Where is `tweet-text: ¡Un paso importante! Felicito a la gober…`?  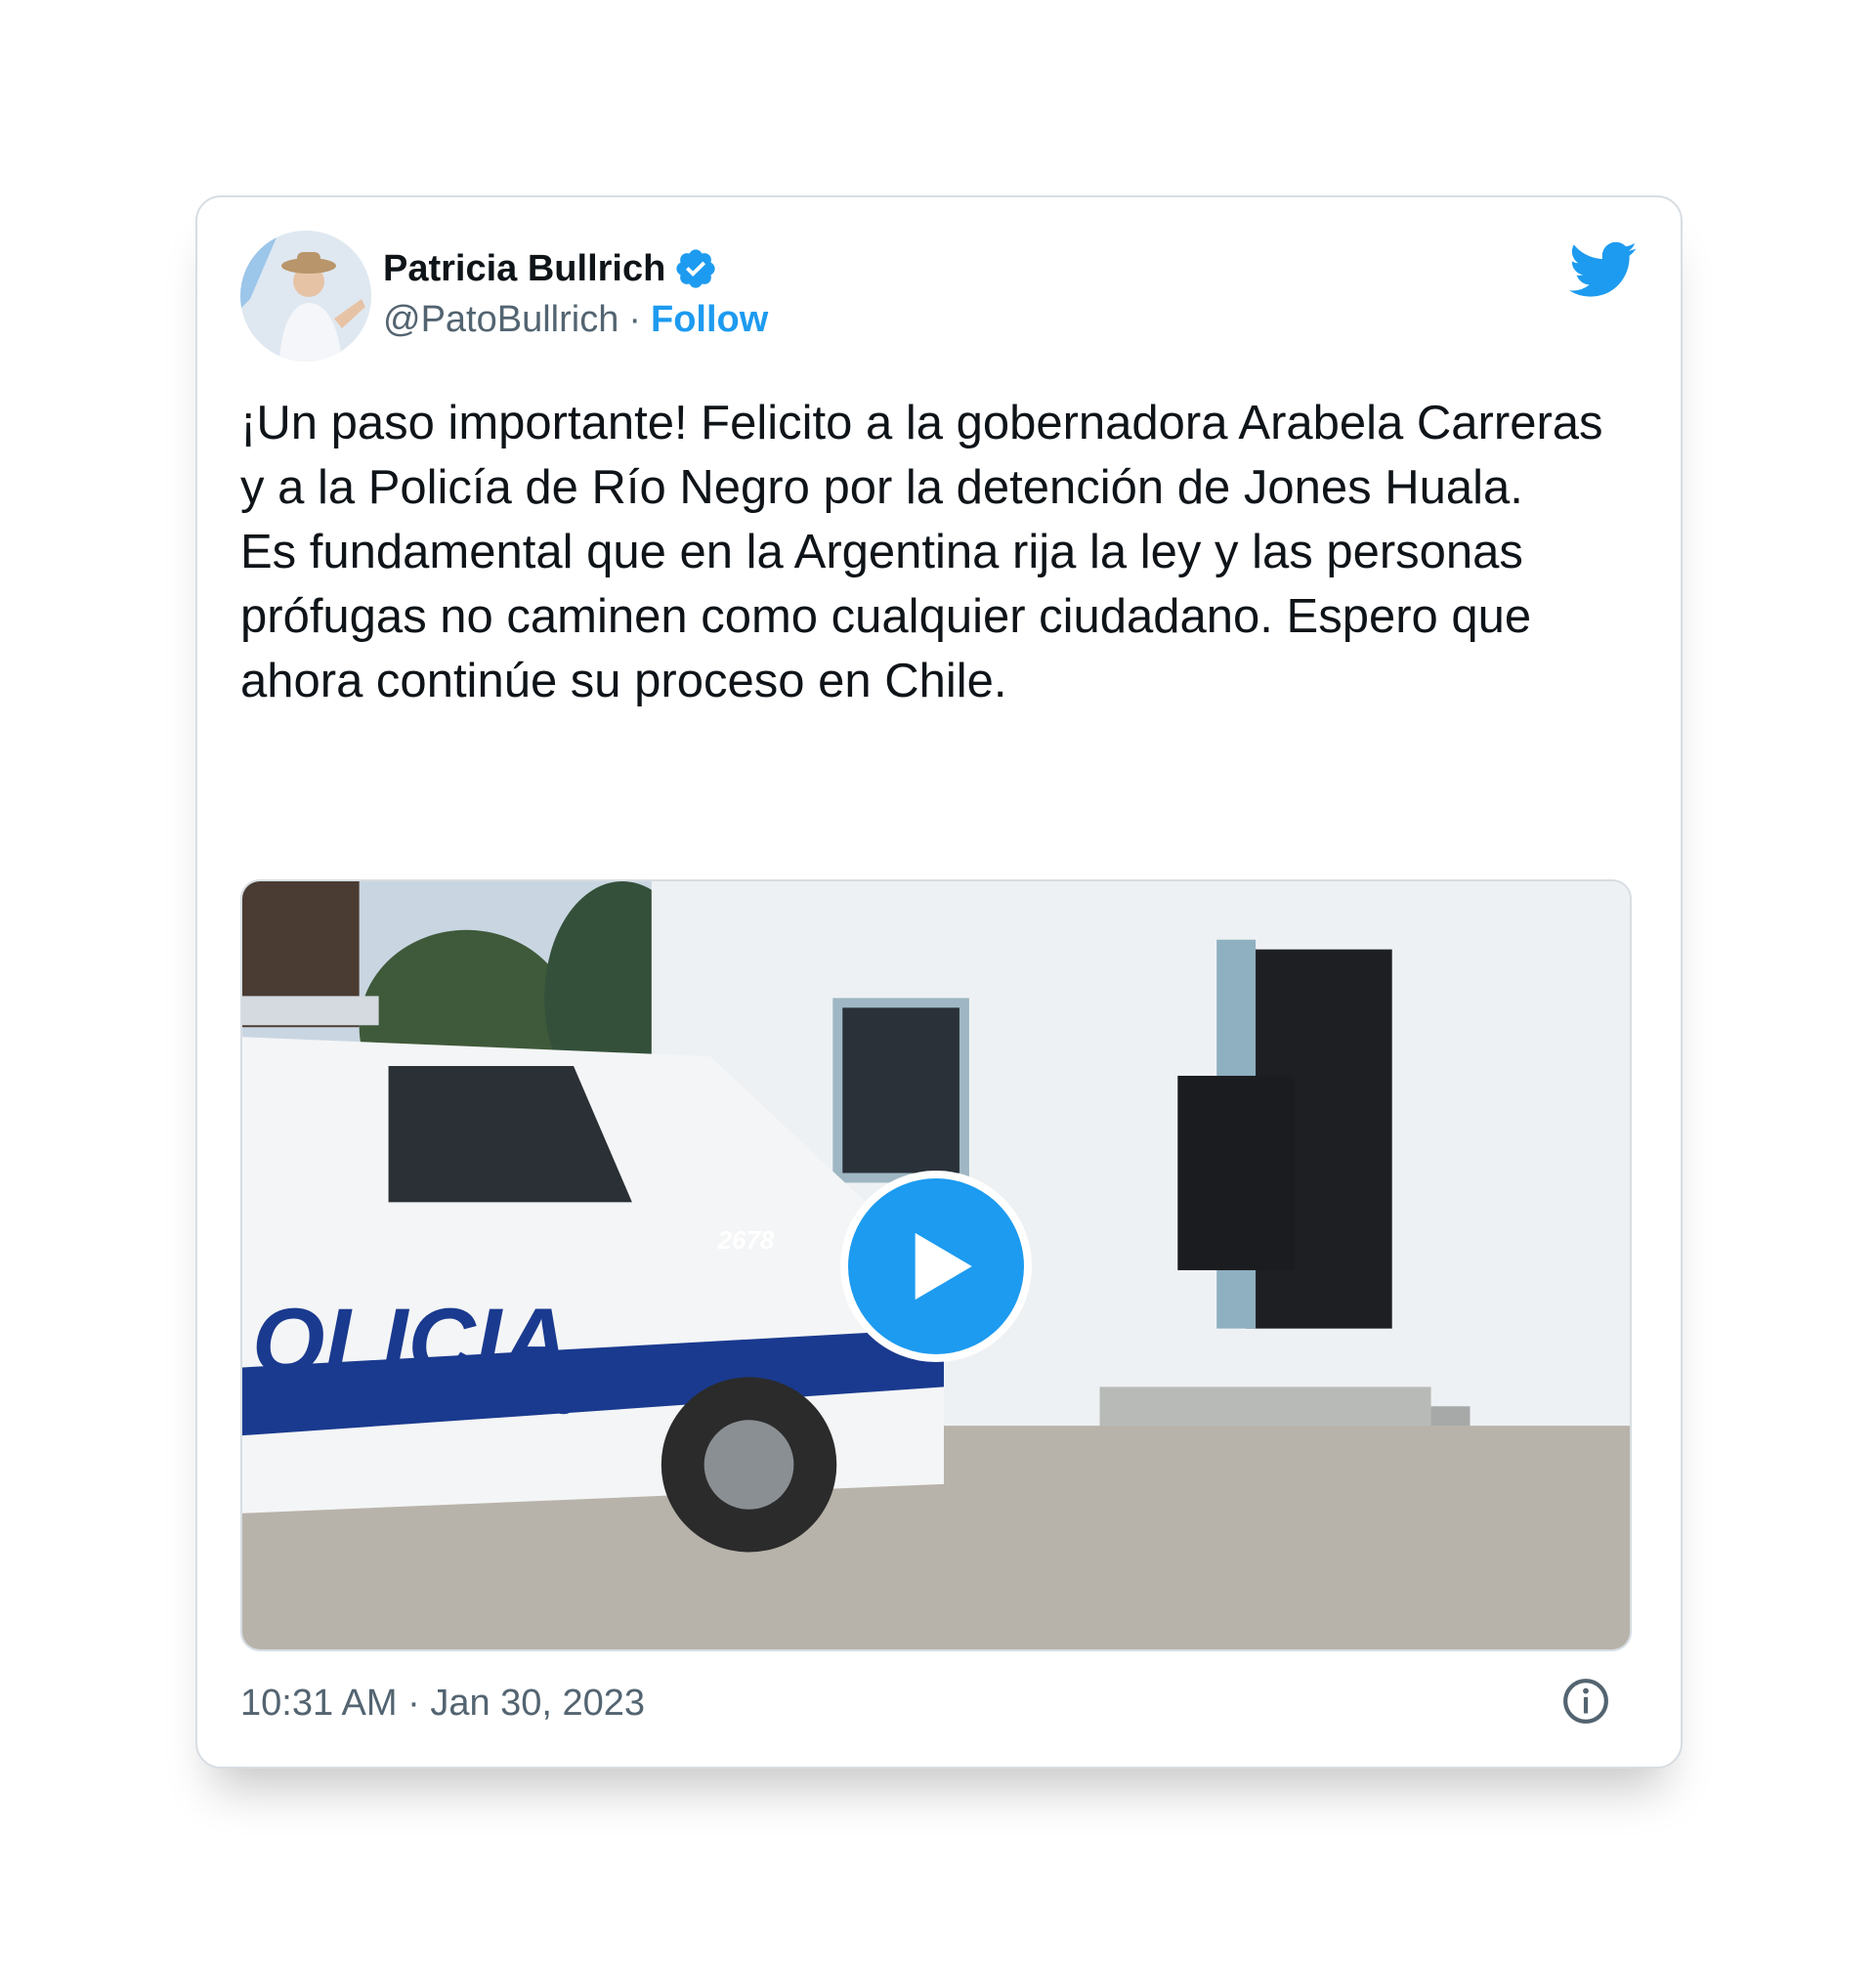
tweet-text: ¡Un paso importante! Felicito a la gober… is located at coordinates (934, 552).